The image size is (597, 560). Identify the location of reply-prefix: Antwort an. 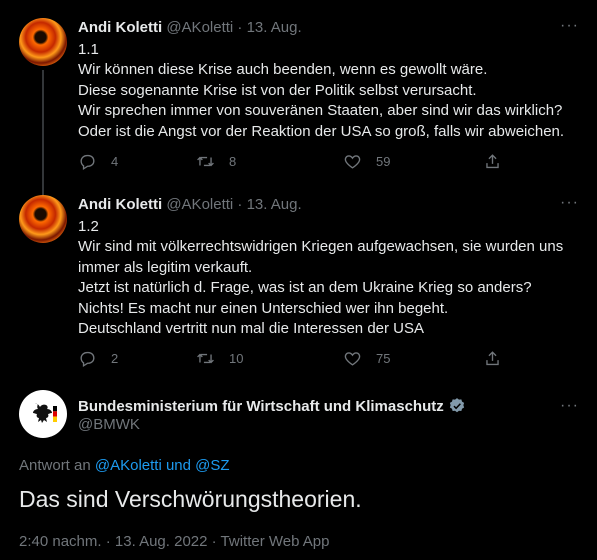
(57, 465).